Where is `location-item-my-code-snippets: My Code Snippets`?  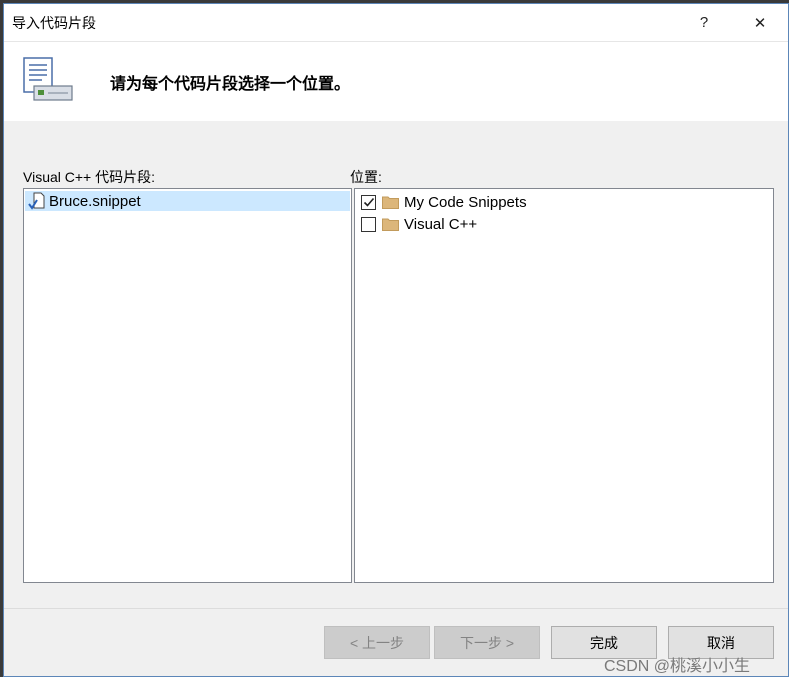 location-item-my-code-snippets: My Code Snippets is located at coordinates (444, 202).